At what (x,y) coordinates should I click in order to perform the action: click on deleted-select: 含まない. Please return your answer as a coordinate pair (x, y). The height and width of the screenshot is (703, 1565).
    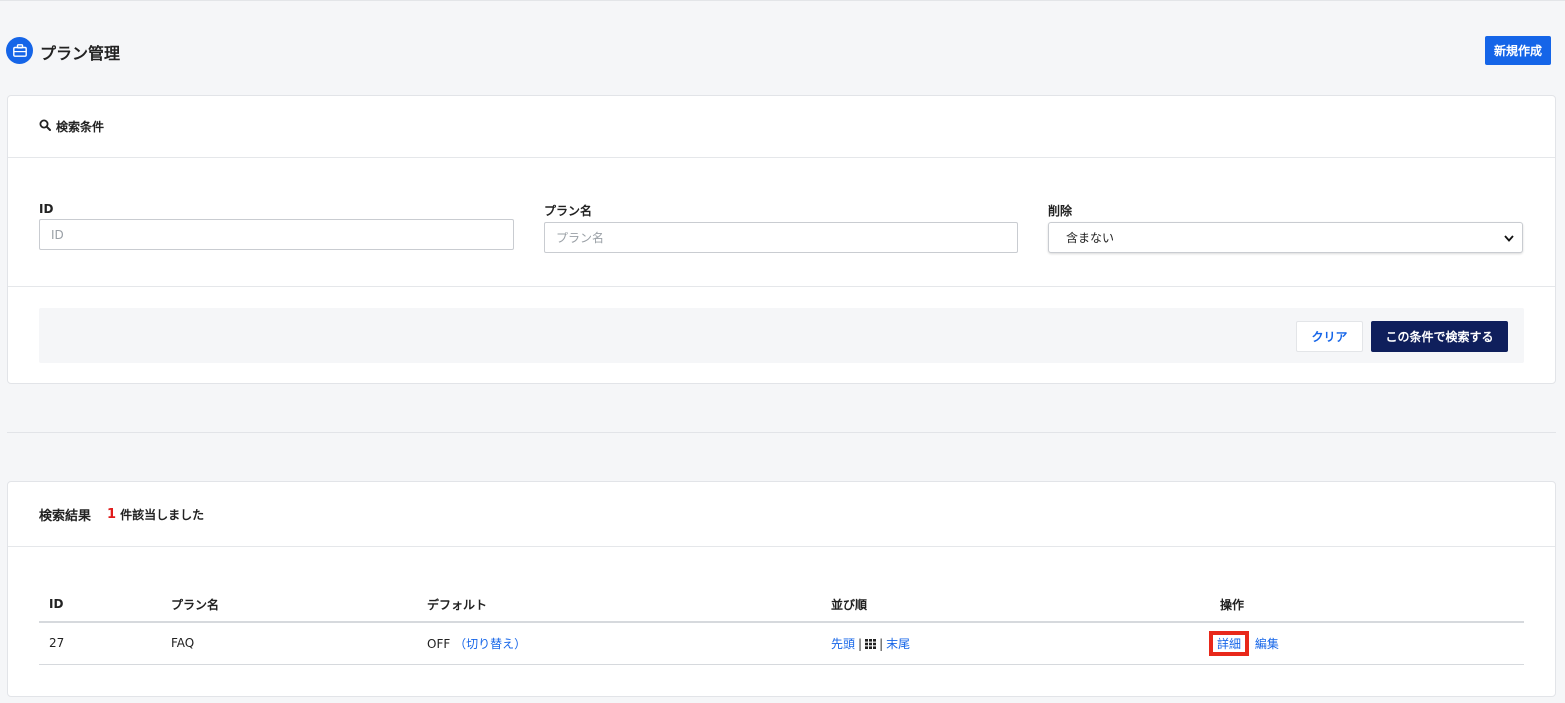
    Looking at the image, I should click on (1285, 237).